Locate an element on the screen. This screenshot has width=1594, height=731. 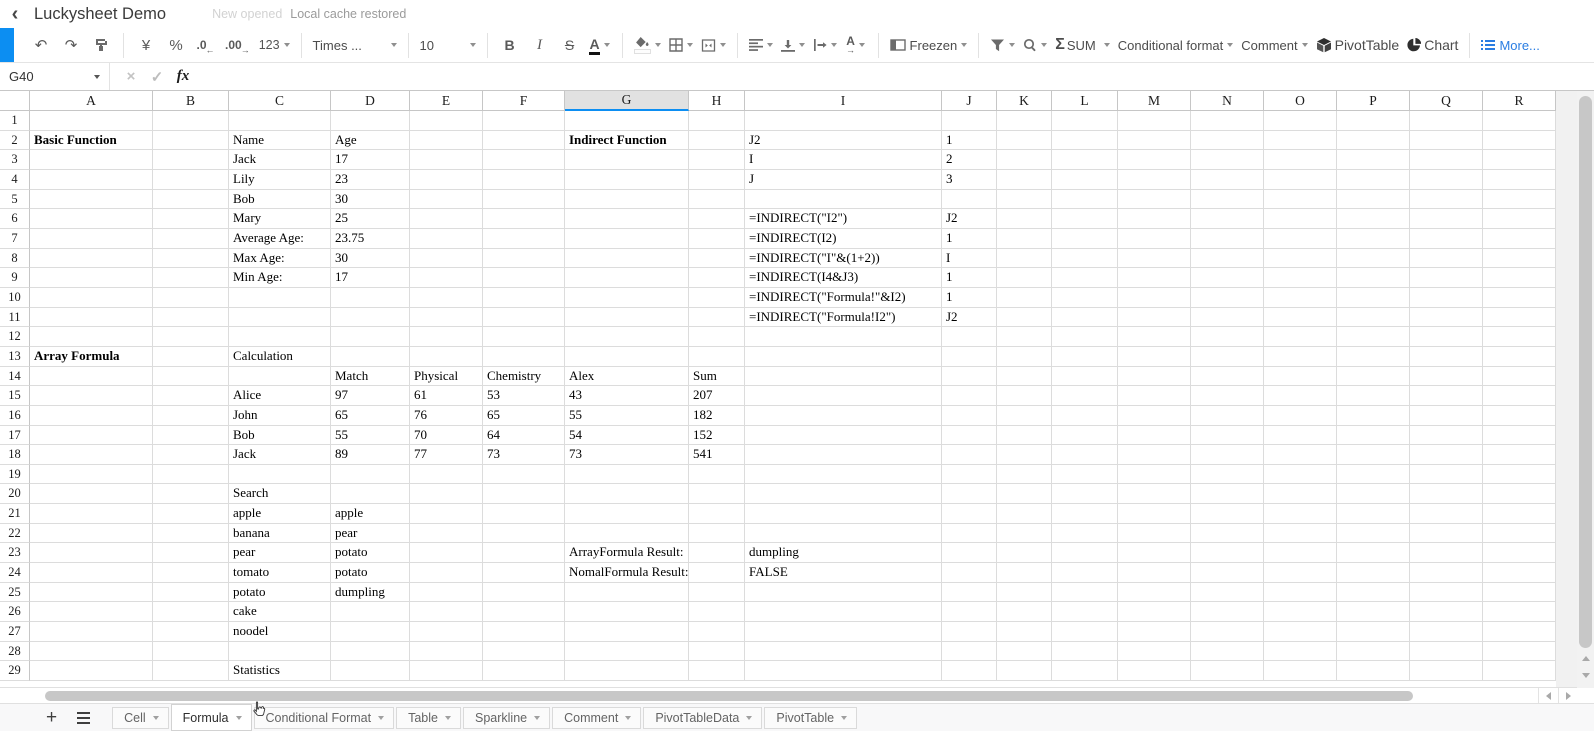
cell-P17 is located at coordinates (1373, 435).